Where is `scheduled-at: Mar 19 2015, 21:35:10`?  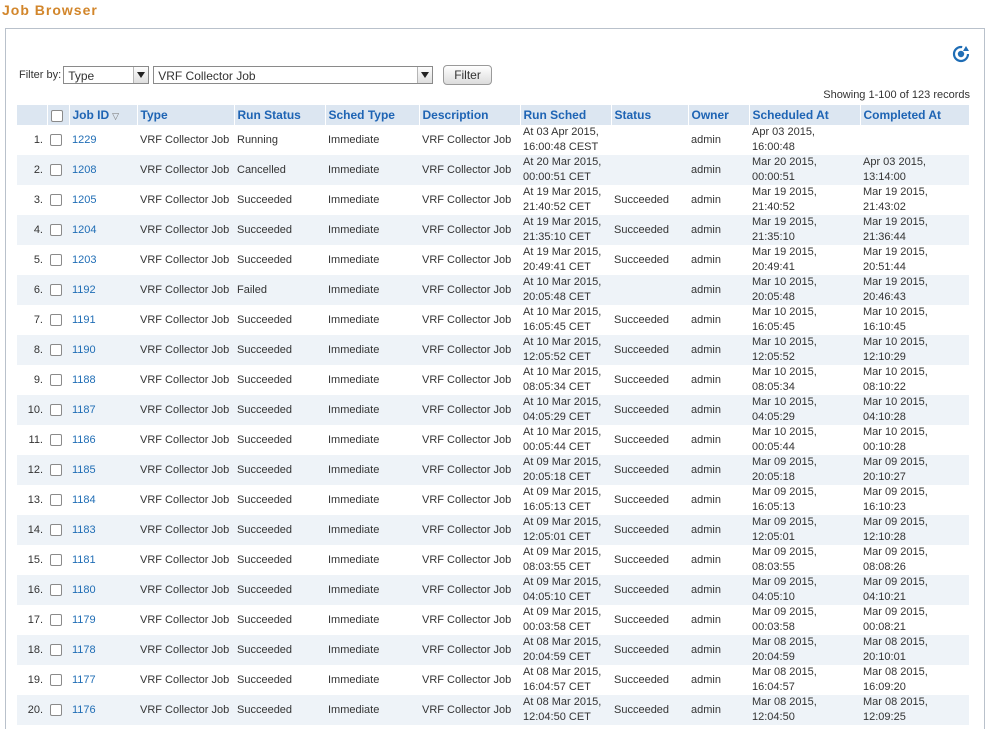 scheduled-at: Mar 19 2015, 21:35:10 is located at coordinates (804, 230).